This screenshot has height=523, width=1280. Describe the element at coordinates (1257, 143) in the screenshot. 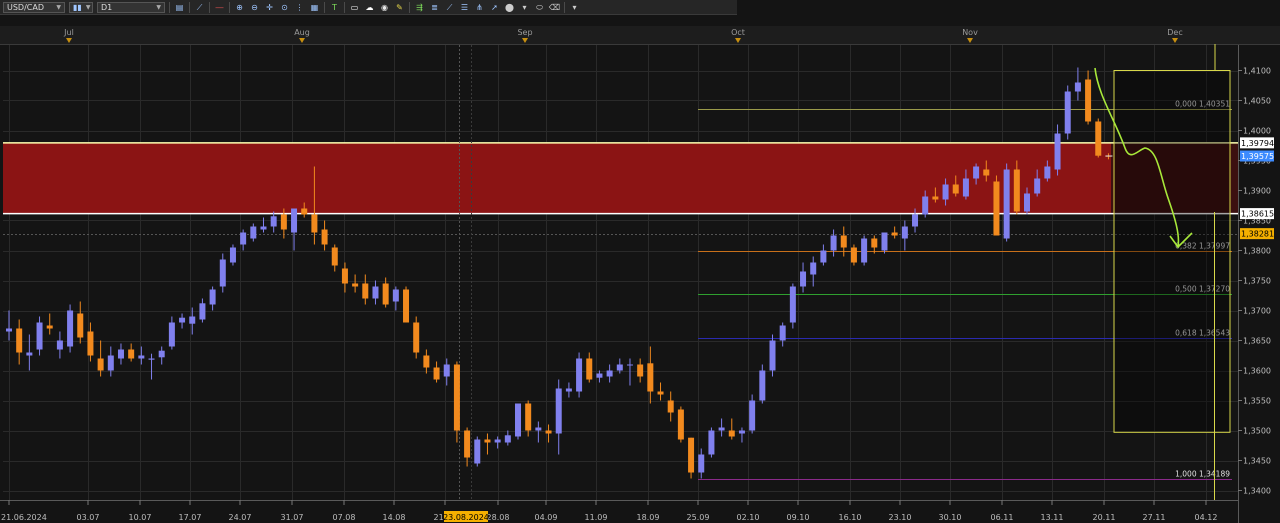

I see `price-label-text: 1,39794` at that location.